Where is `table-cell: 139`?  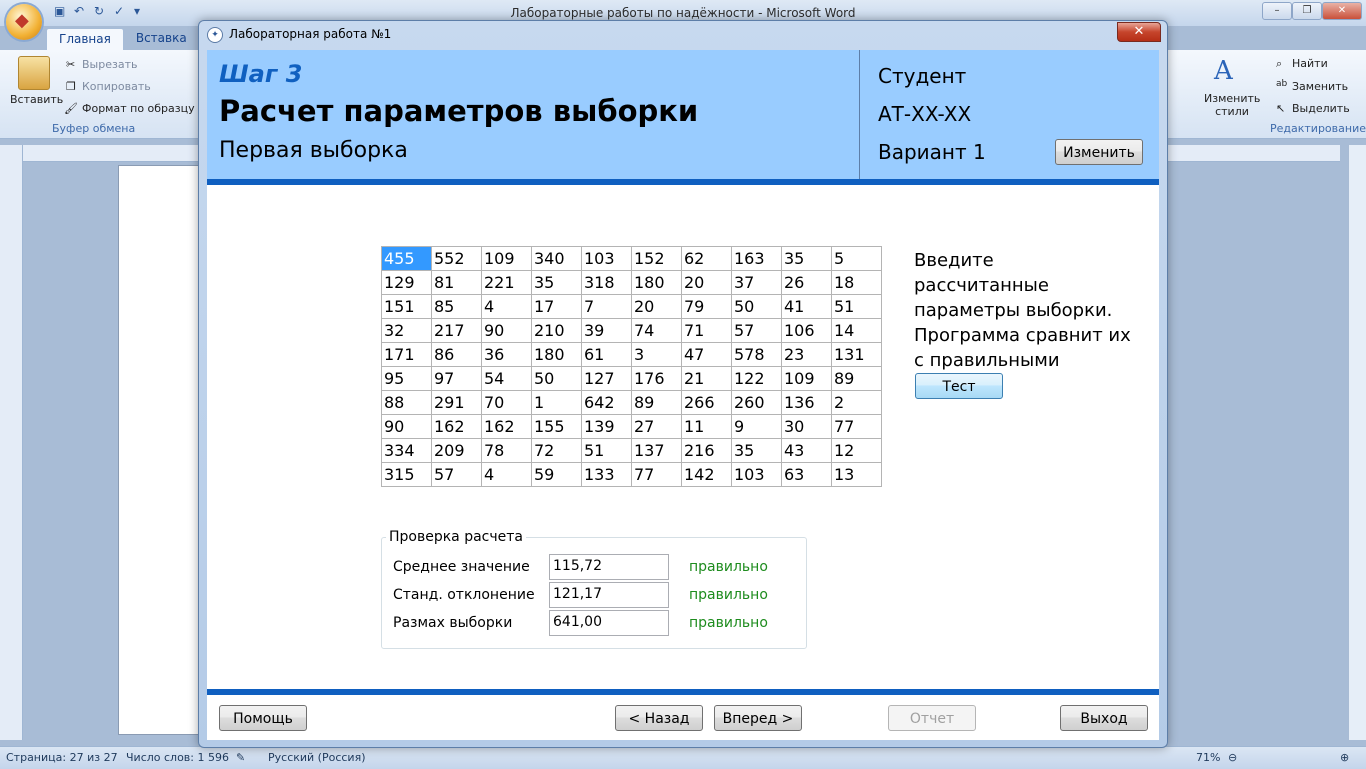 table-cell: 139 is located at coordinates (606, 426).